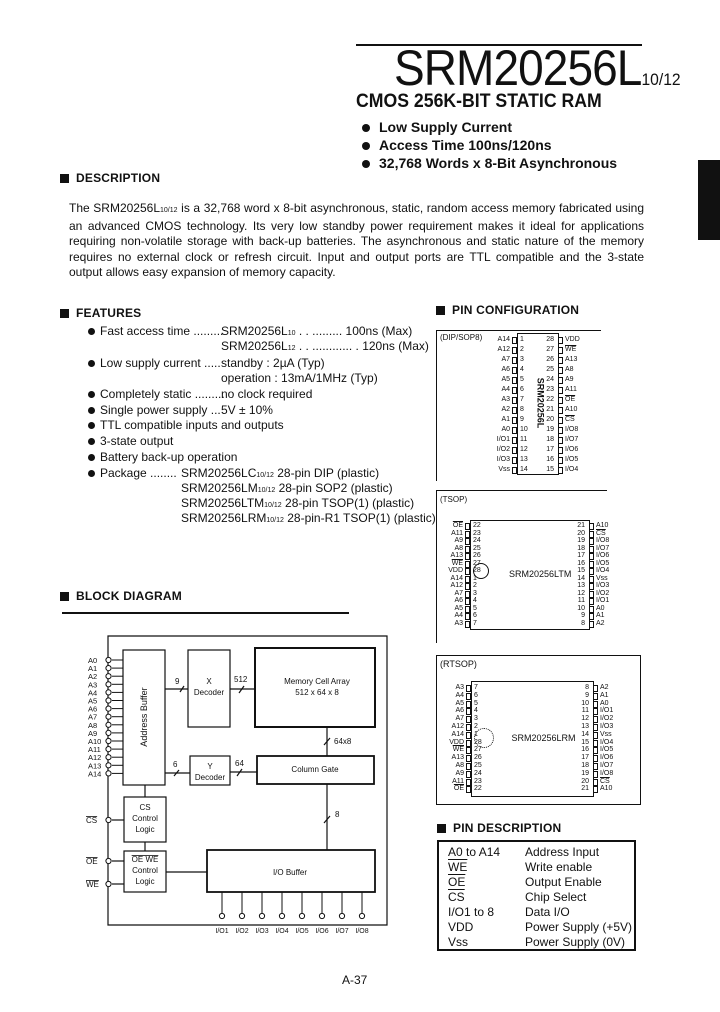  What do you see at coordinates (145, 818) in the screenshot?
I see `cs-logic-label: Control` at bounding box center [145, 818].